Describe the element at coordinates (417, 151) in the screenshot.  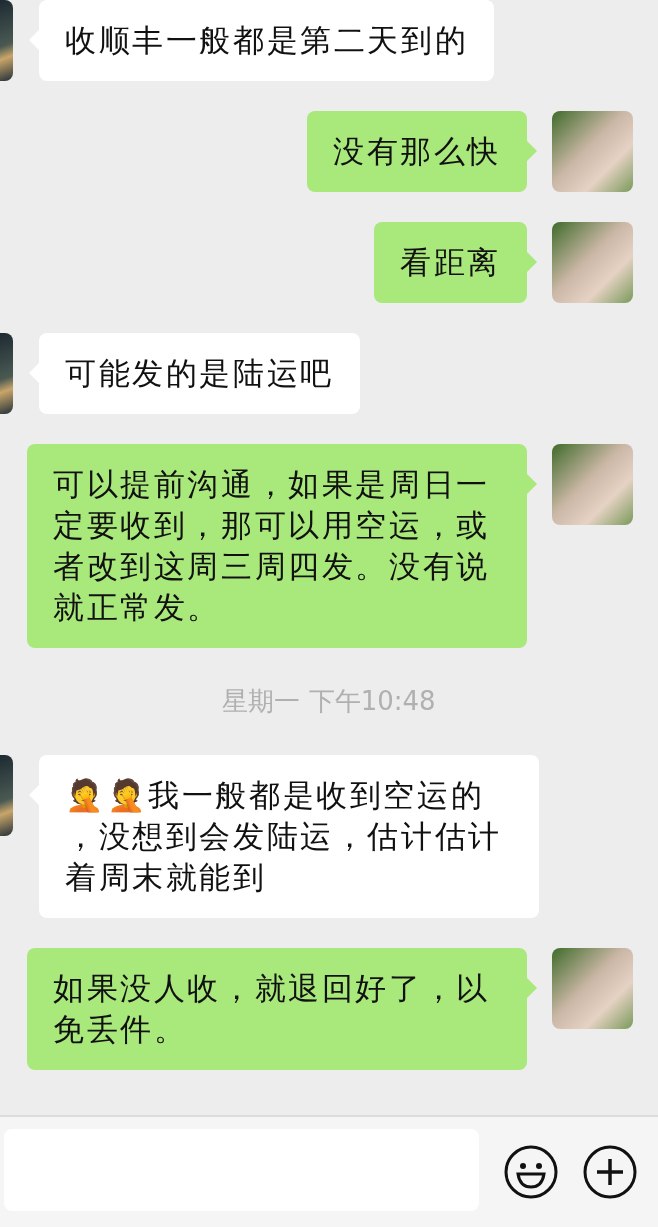
I see `message-text: 没有那么快` at that location.